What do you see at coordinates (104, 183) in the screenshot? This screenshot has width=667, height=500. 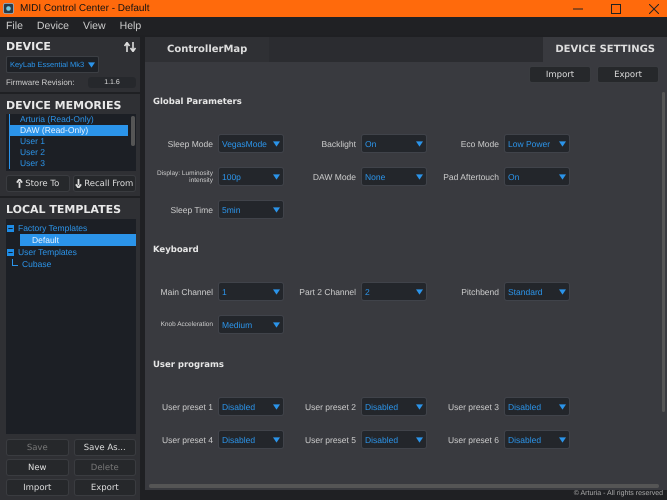 I see `recall-button: Recall From` at bounding box center [104, 183].